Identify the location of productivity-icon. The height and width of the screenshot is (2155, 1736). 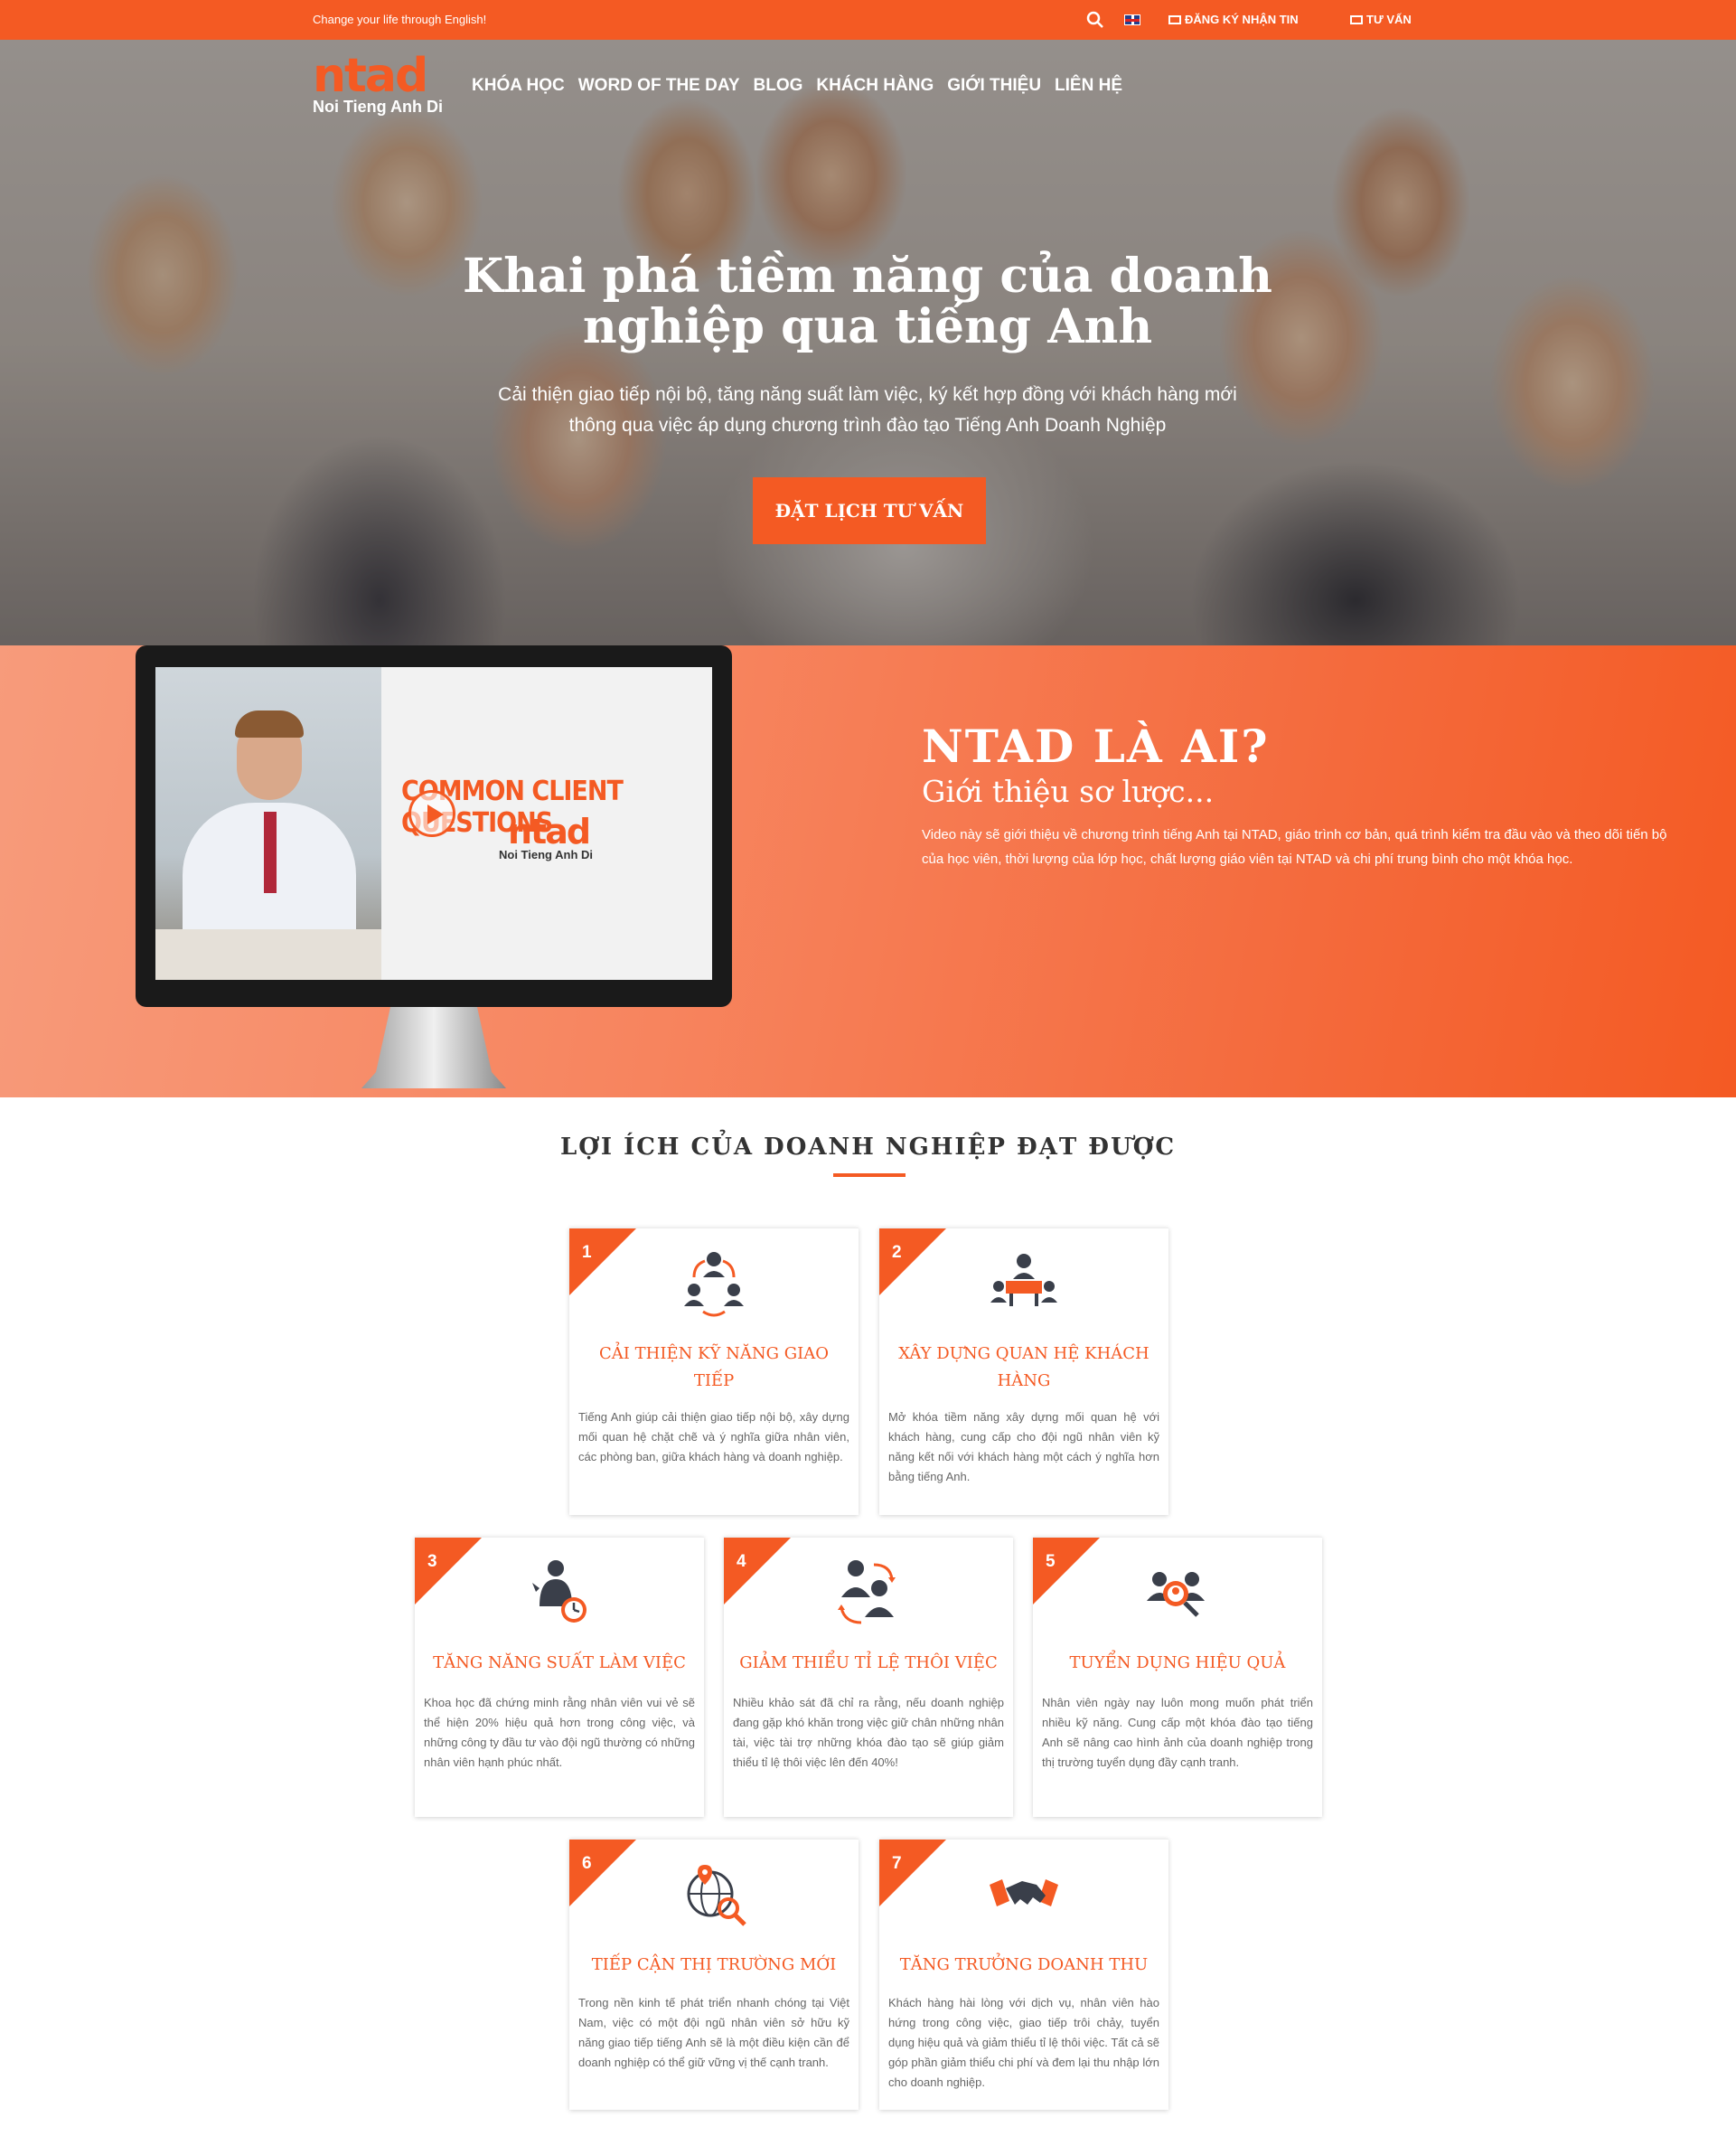
(559, 1592).